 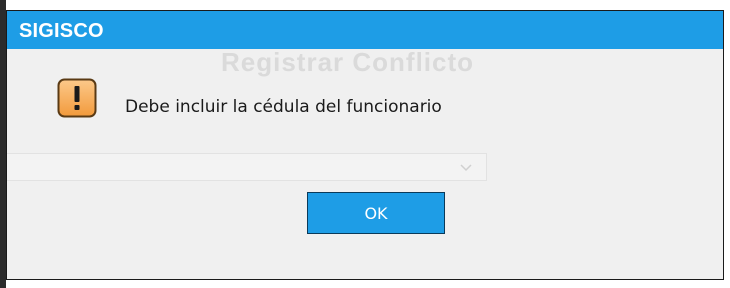 I want to click on ok-button: OK, so click(x=376, y=213).